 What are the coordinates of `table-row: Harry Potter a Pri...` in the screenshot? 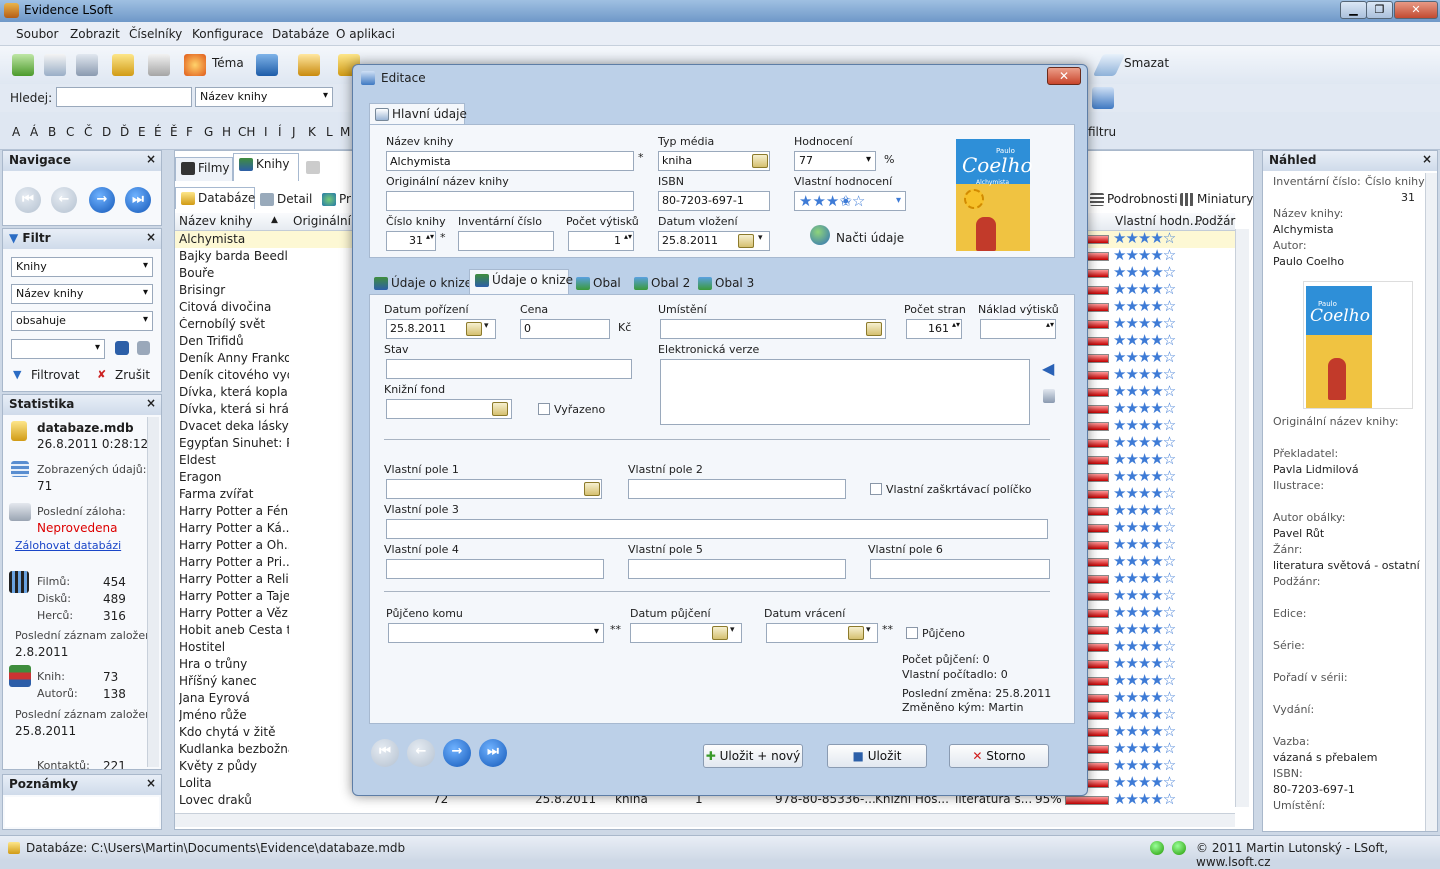 It's located at (234, 563).